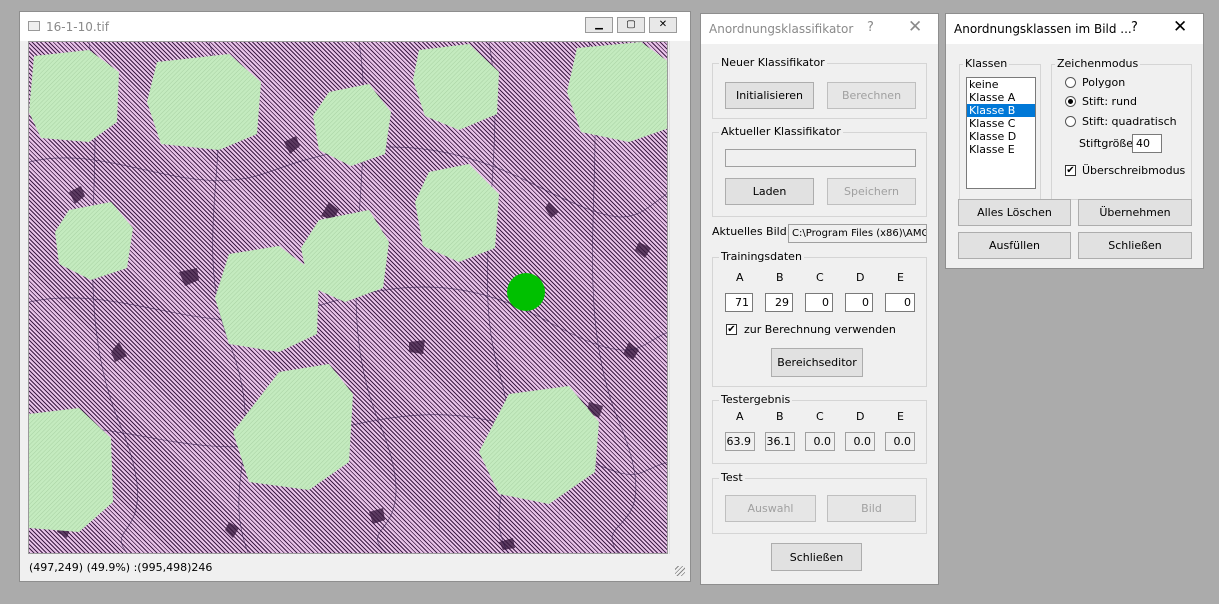  What do you see at coordinates (77, 27) in the screenshot?
I see `image-window-title: 16-1-10.tif` at bounding box center [77, 27].